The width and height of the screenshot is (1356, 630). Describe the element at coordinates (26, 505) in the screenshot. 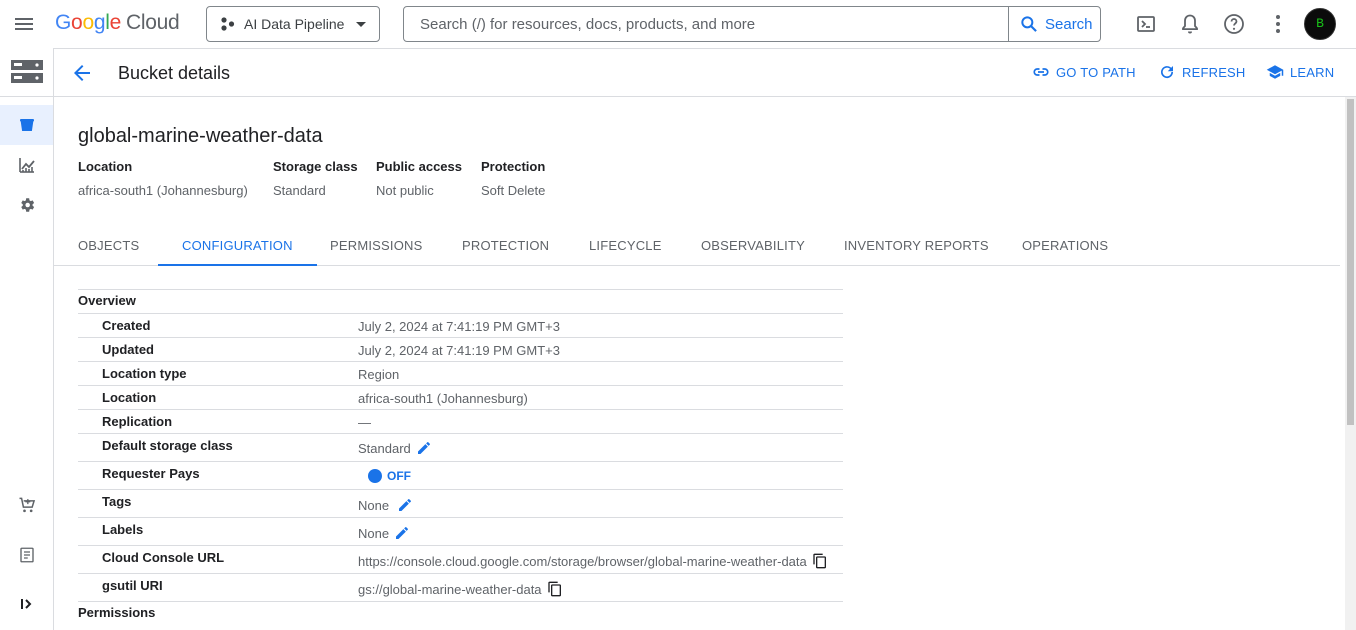

I see `marketplace-nav-icon` at that location.